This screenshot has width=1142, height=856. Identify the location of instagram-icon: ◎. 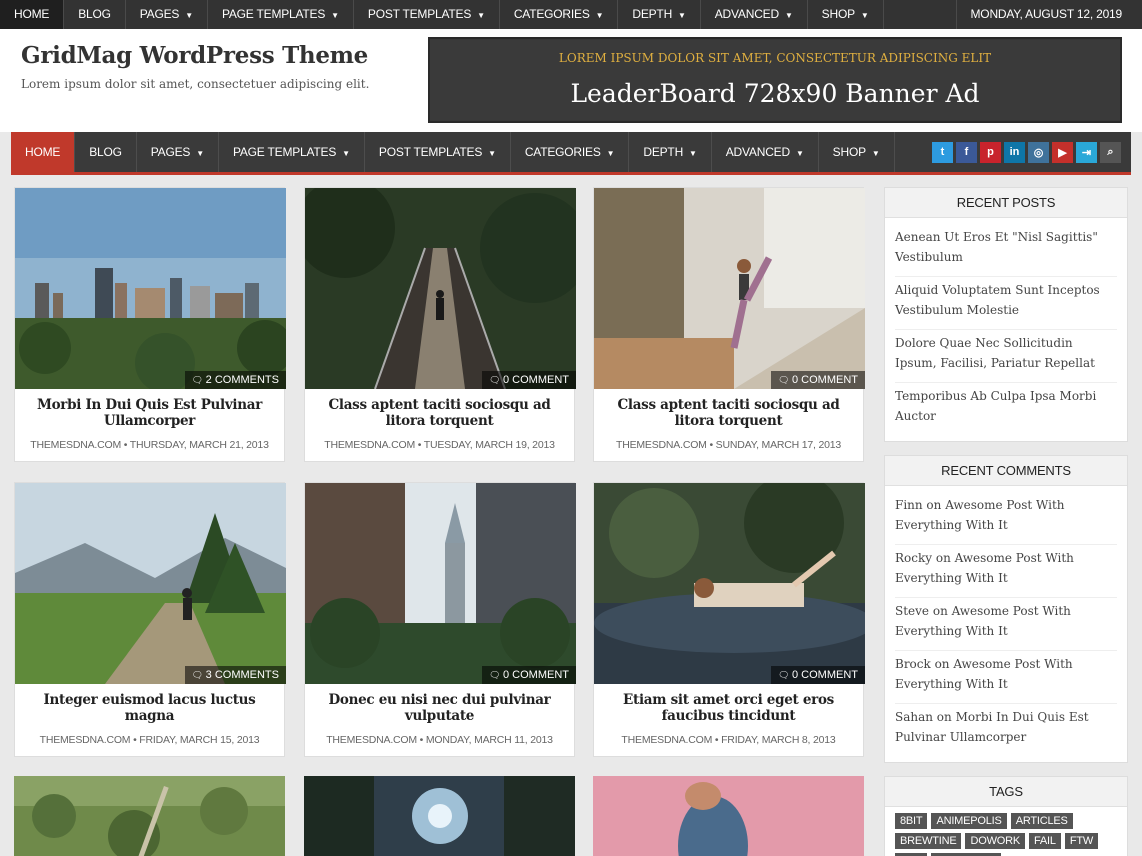
(1038, 152).